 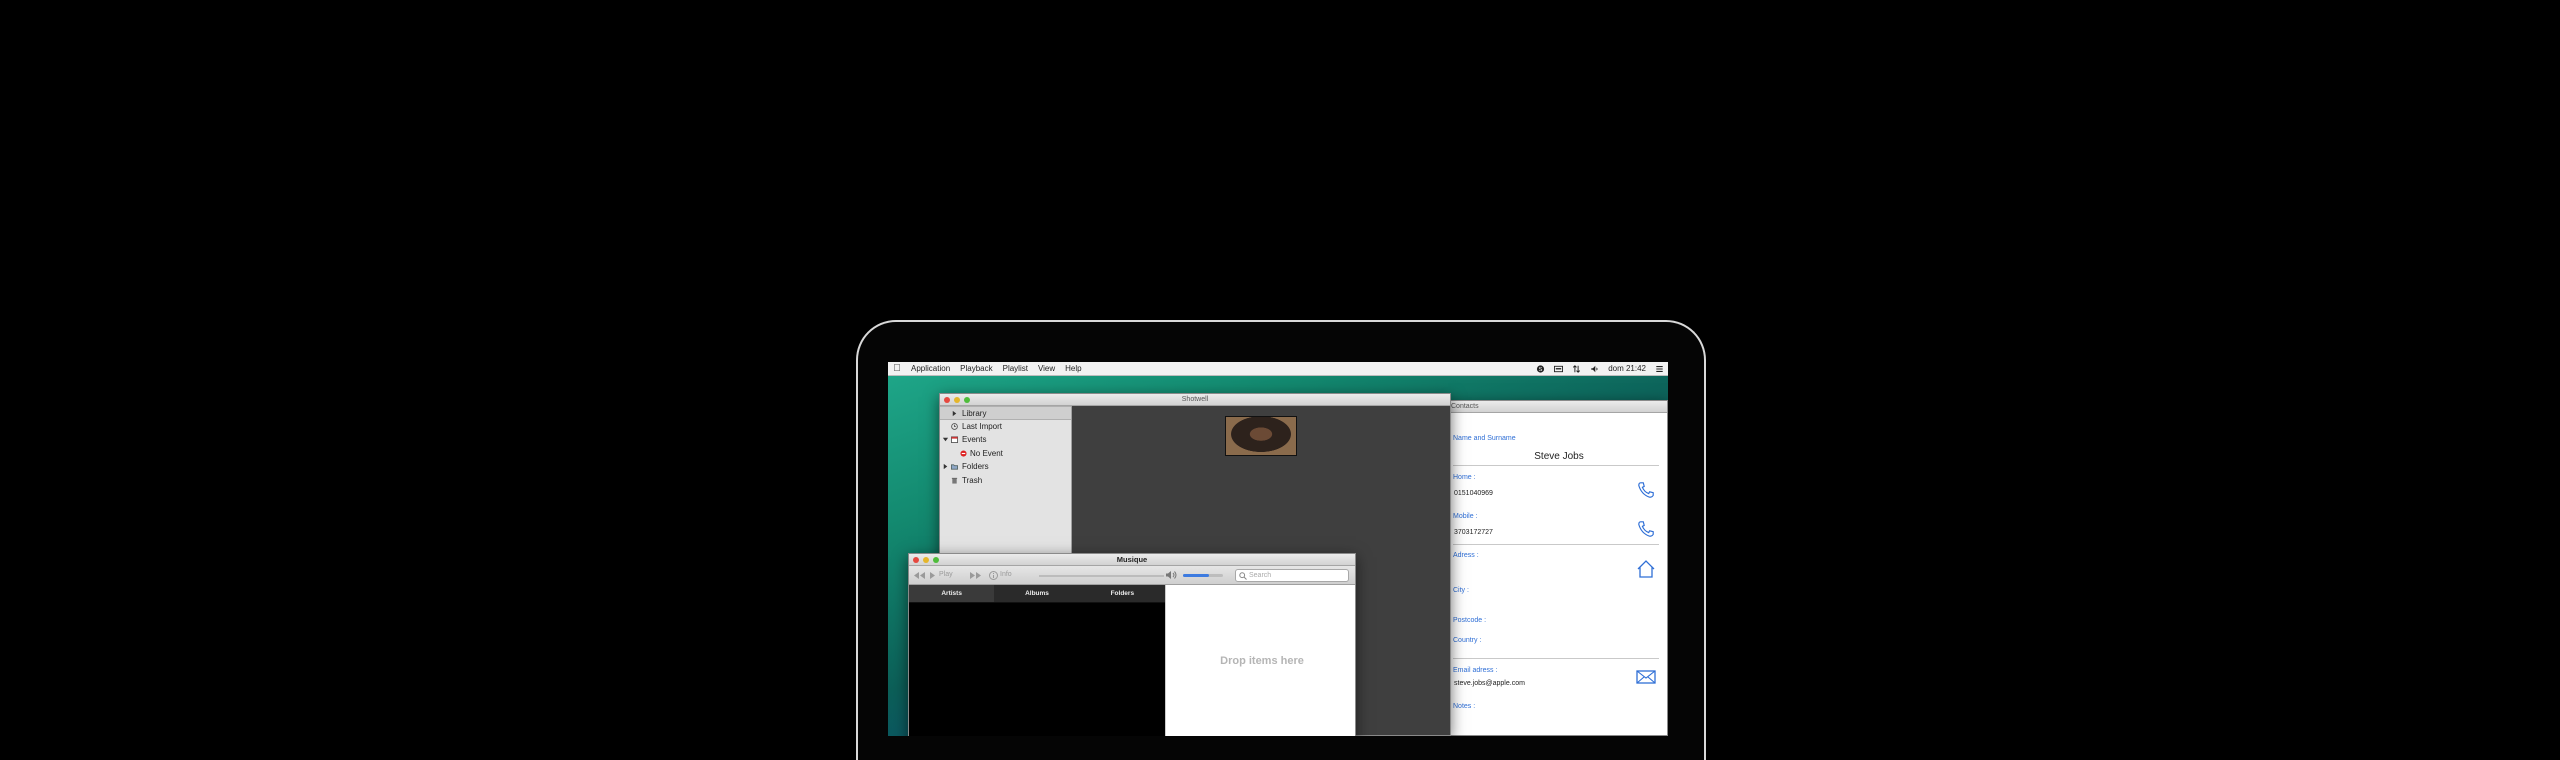 I want to click on contacts-titlebar: Contacts, so click(x=1558, y=407).